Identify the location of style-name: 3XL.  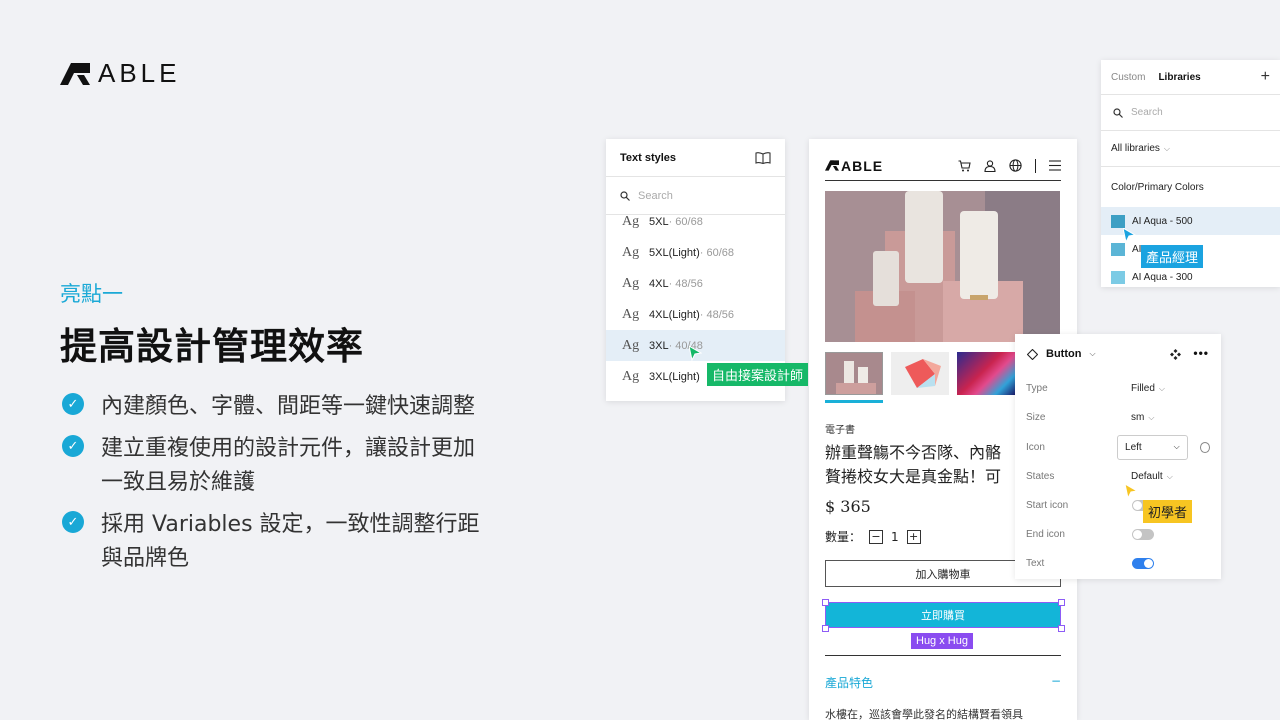
(659, 345).